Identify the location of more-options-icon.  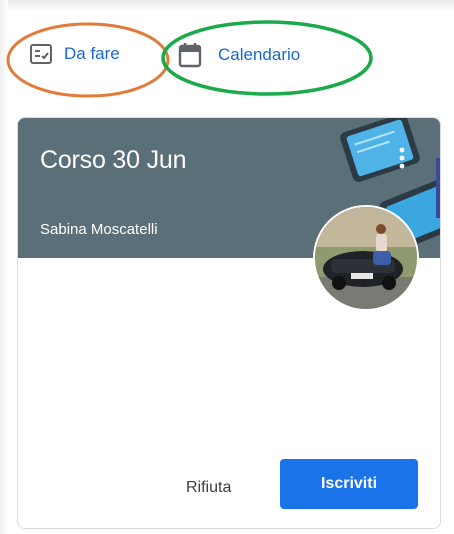
(402, 158).